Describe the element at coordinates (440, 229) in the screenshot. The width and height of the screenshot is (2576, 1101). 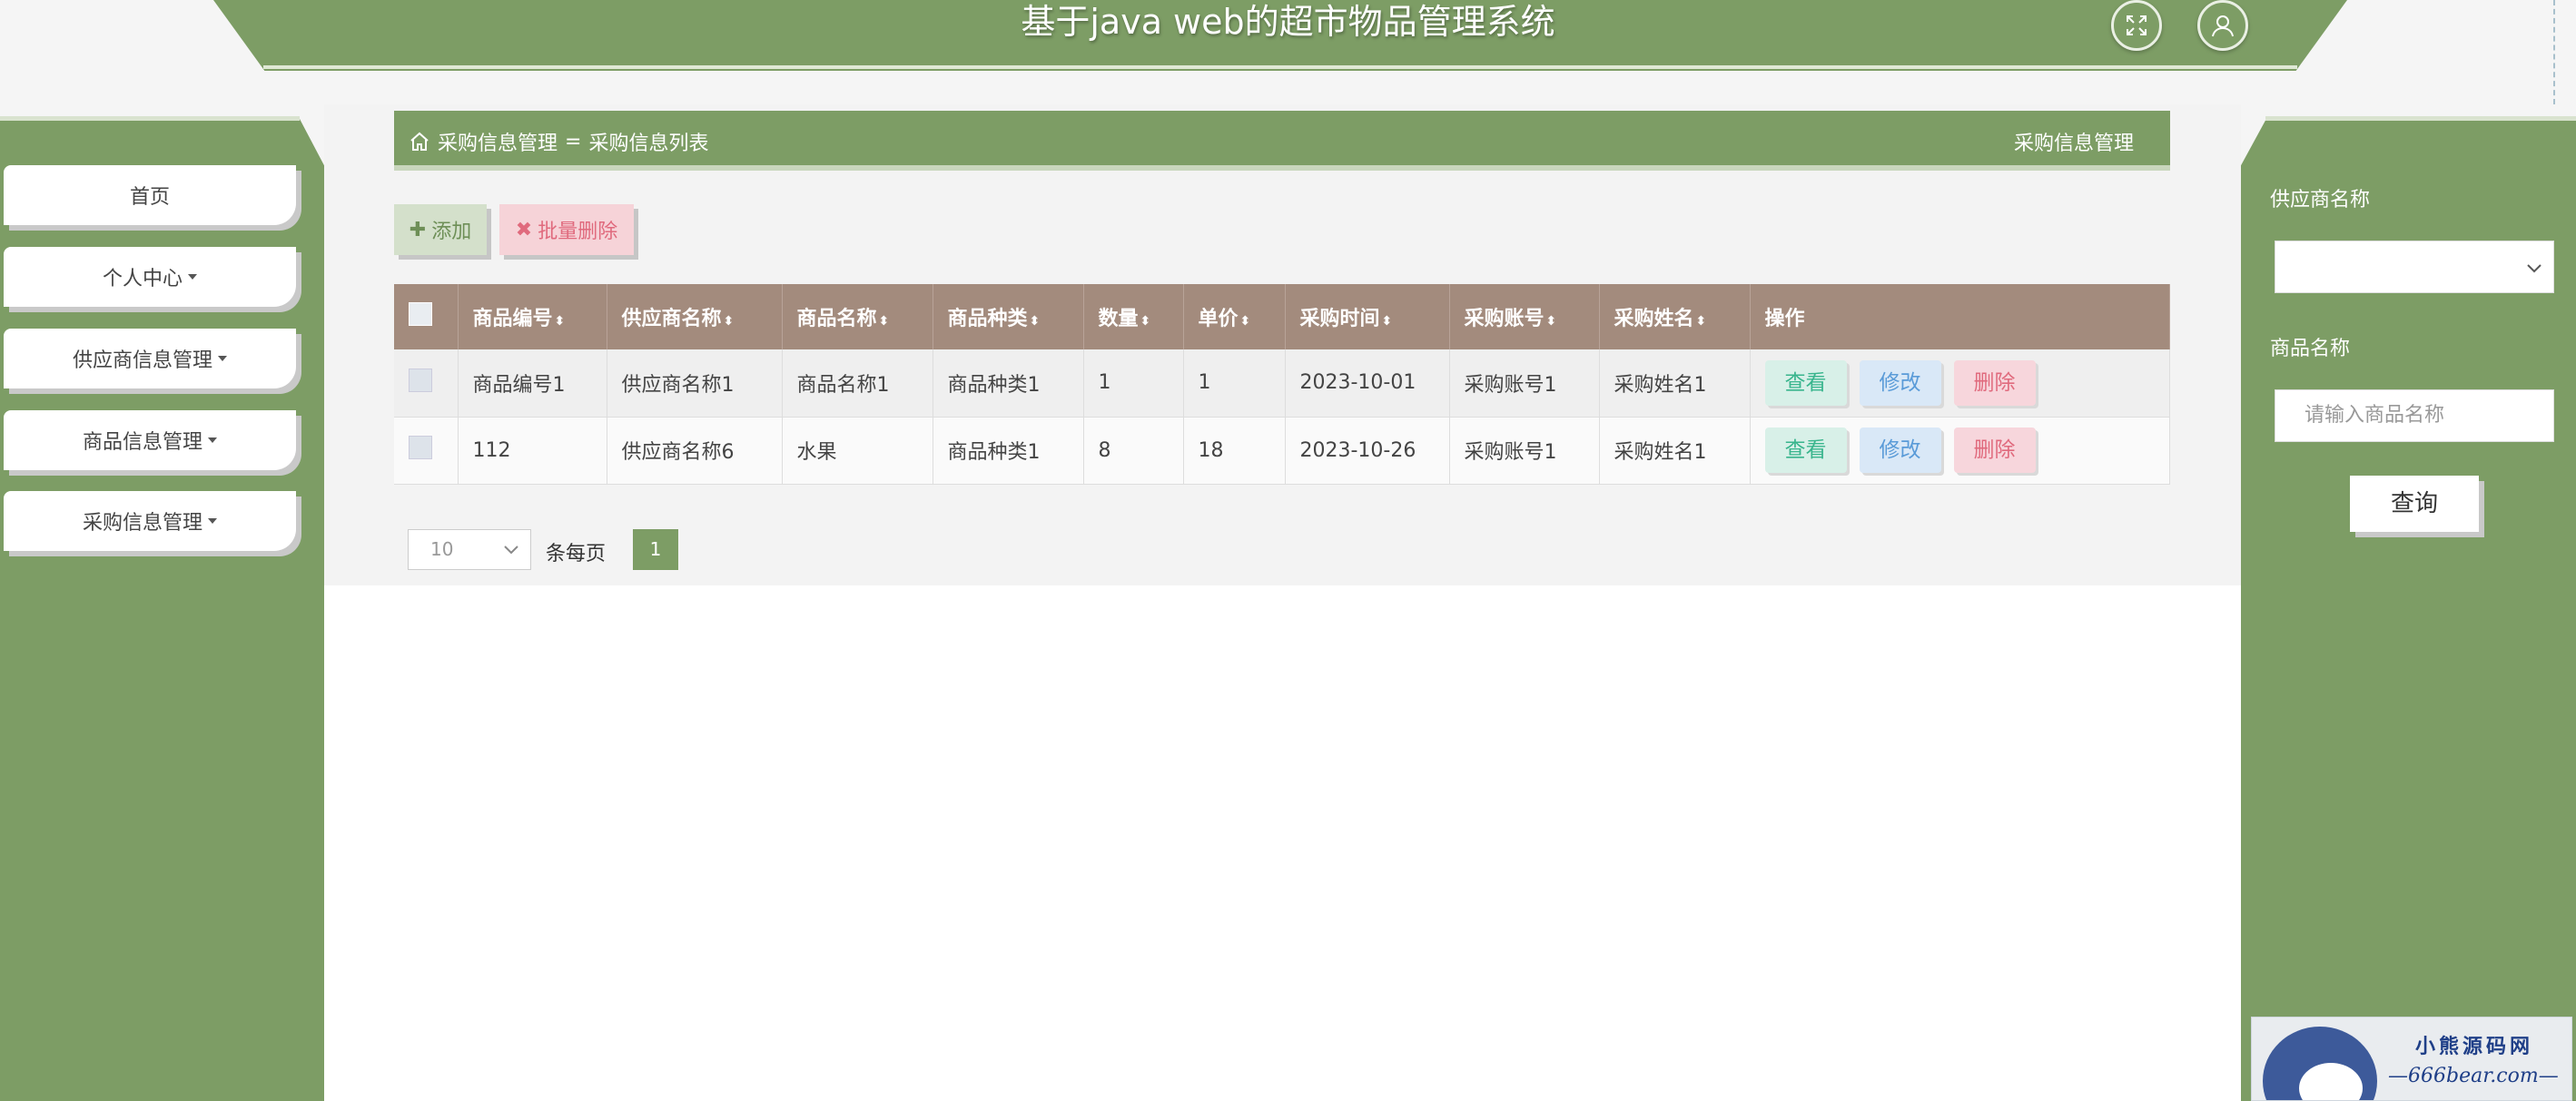
I see `add-button: ✚ 添加` at that location.